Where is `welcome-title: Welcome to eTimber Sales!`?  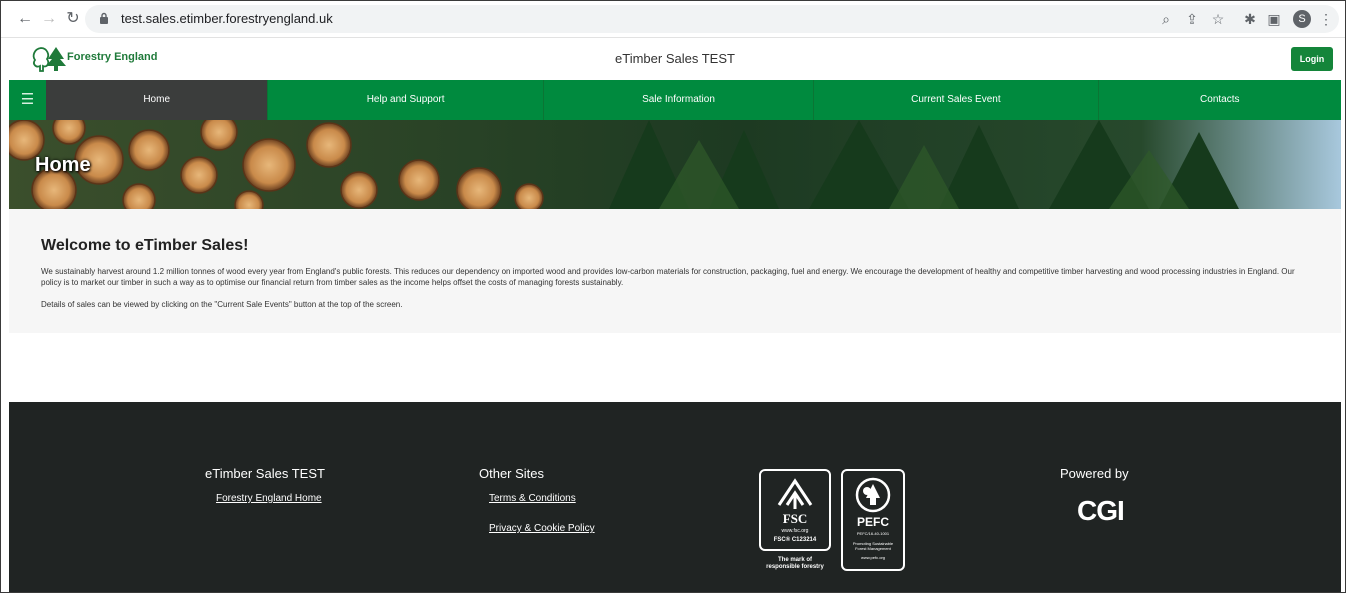 welcome-title: Welcome to eTimber Sales! is located at coordinates (145, 245).